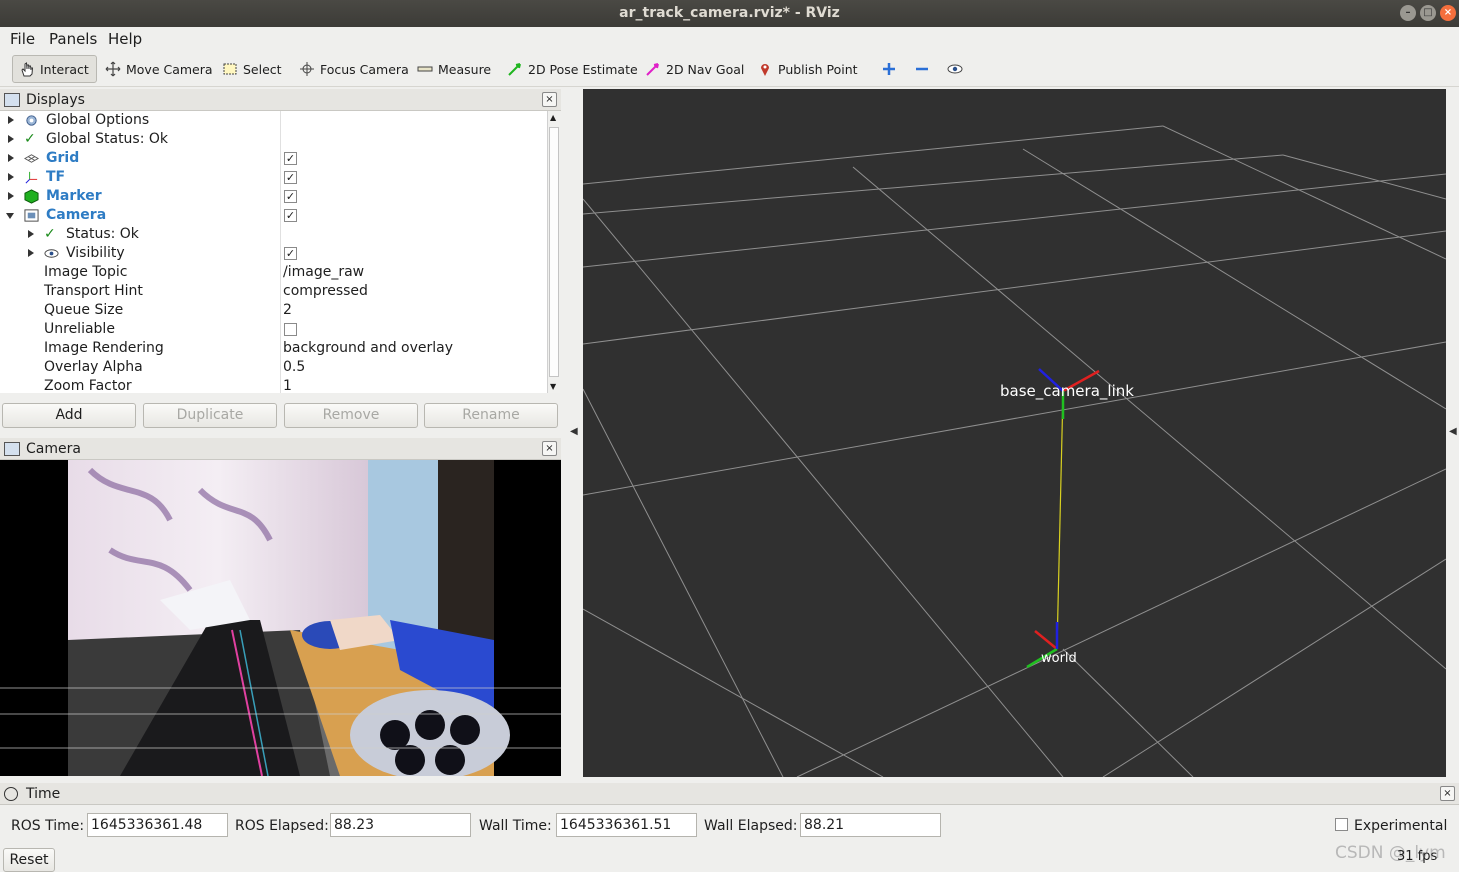 This screenshot has height=872, width=1459. I want to click on wall-elapsed-field: 88.21, so click(870, 825).